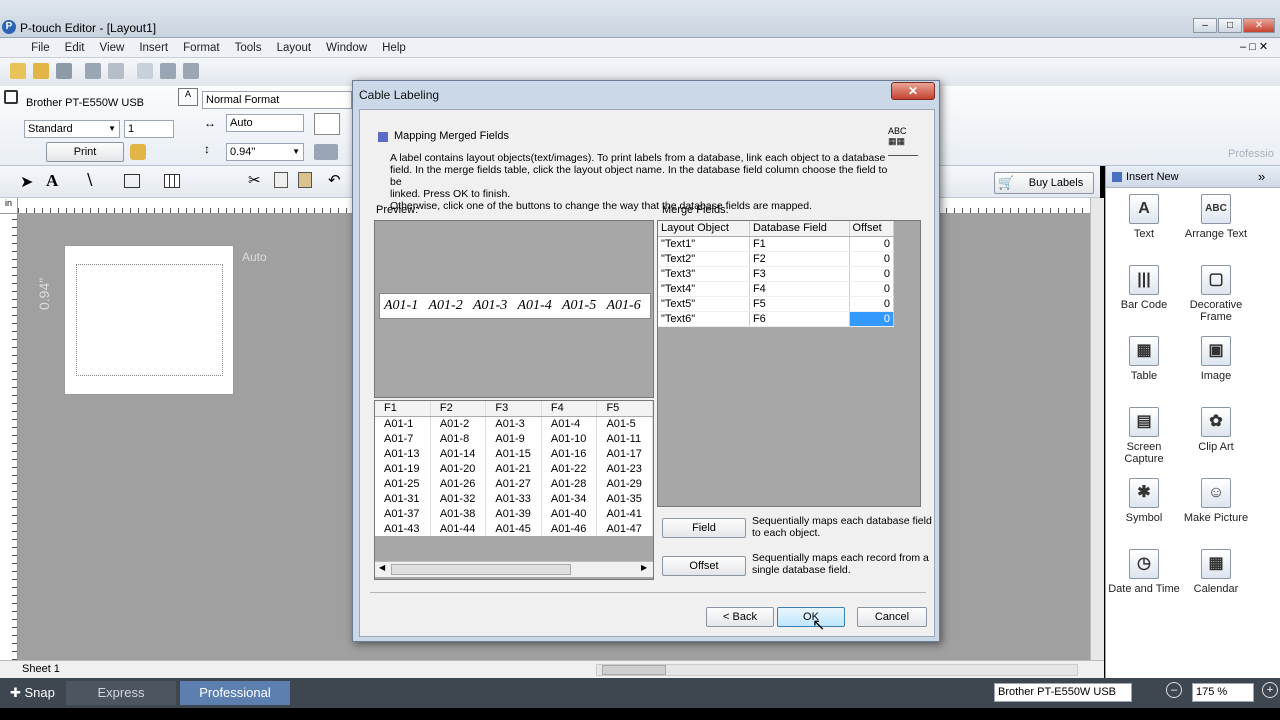 The height and width of the screenshot is (720, 1280). Describe the element at coordinates (1216, 501) in the screenshot. I see `insert-item: ☺ Make Picture` at that location.